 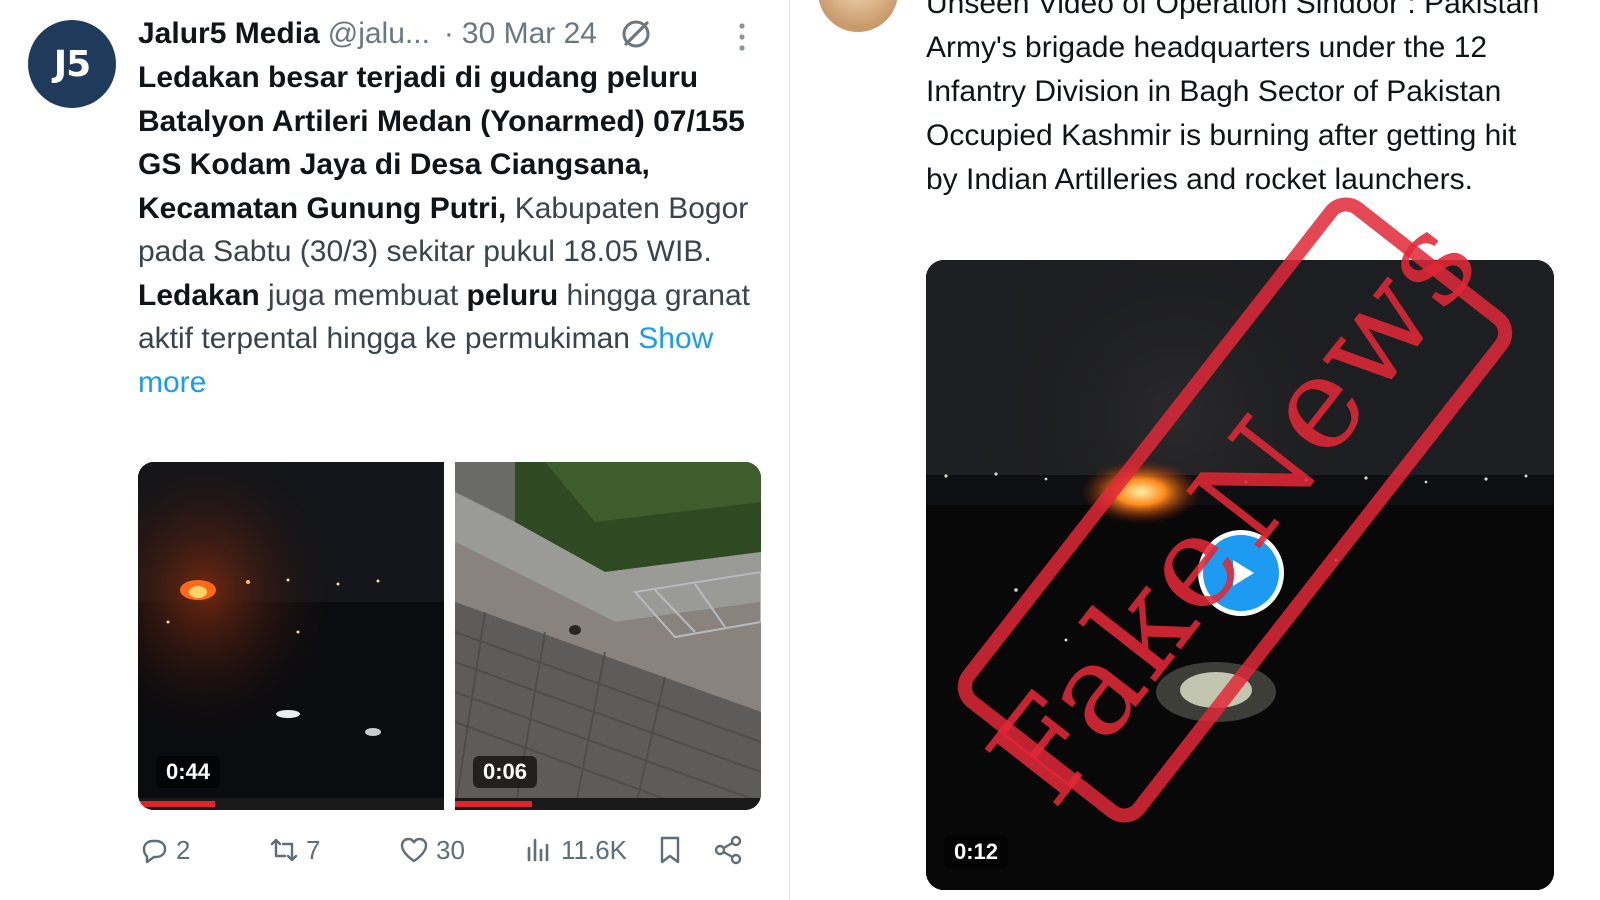 I want to click on tweet-header: Jalur5 Media @jalu... · 30 Mar 24, so click(x=395, y=34).